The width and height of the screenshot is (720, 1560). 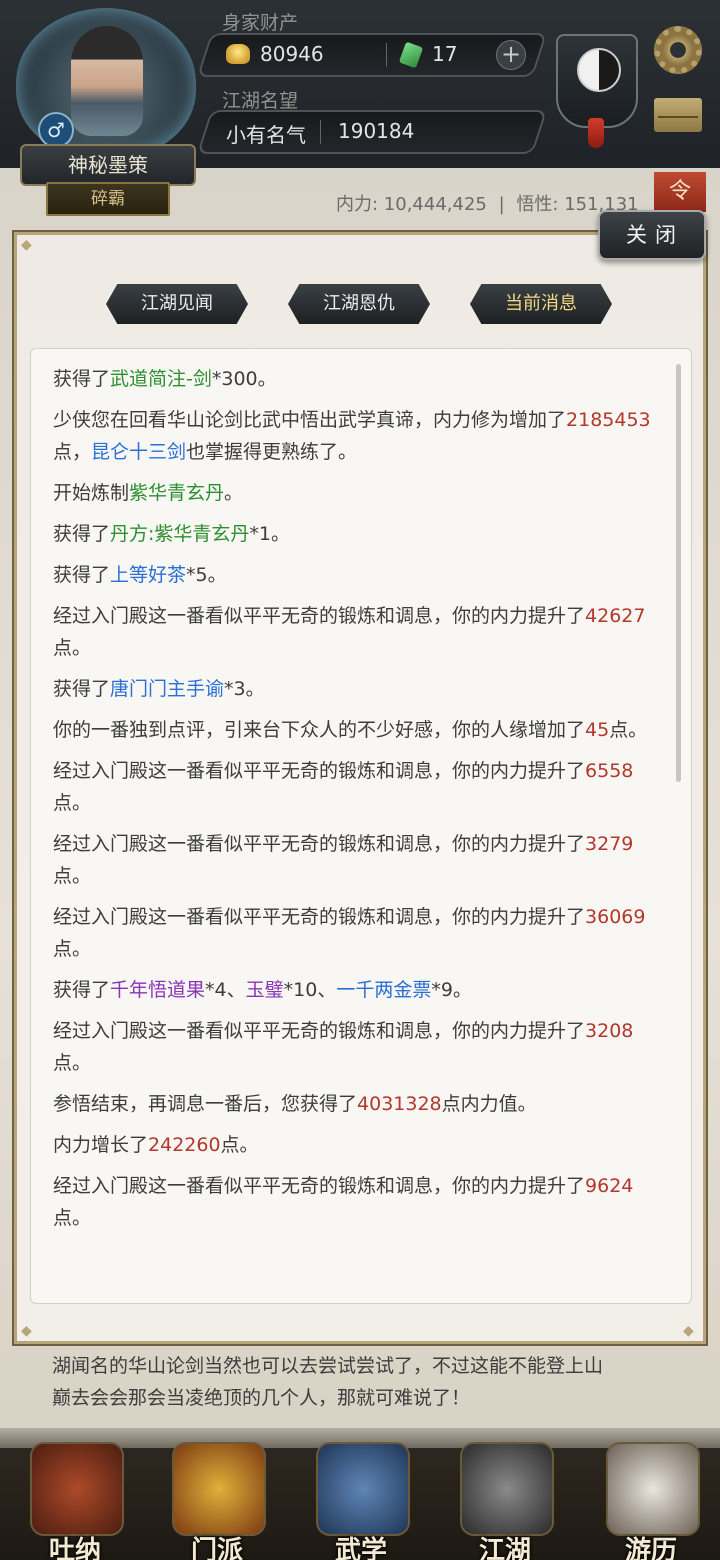 I want to click on nav-sect: 门派, so click(x=217, y=1501).